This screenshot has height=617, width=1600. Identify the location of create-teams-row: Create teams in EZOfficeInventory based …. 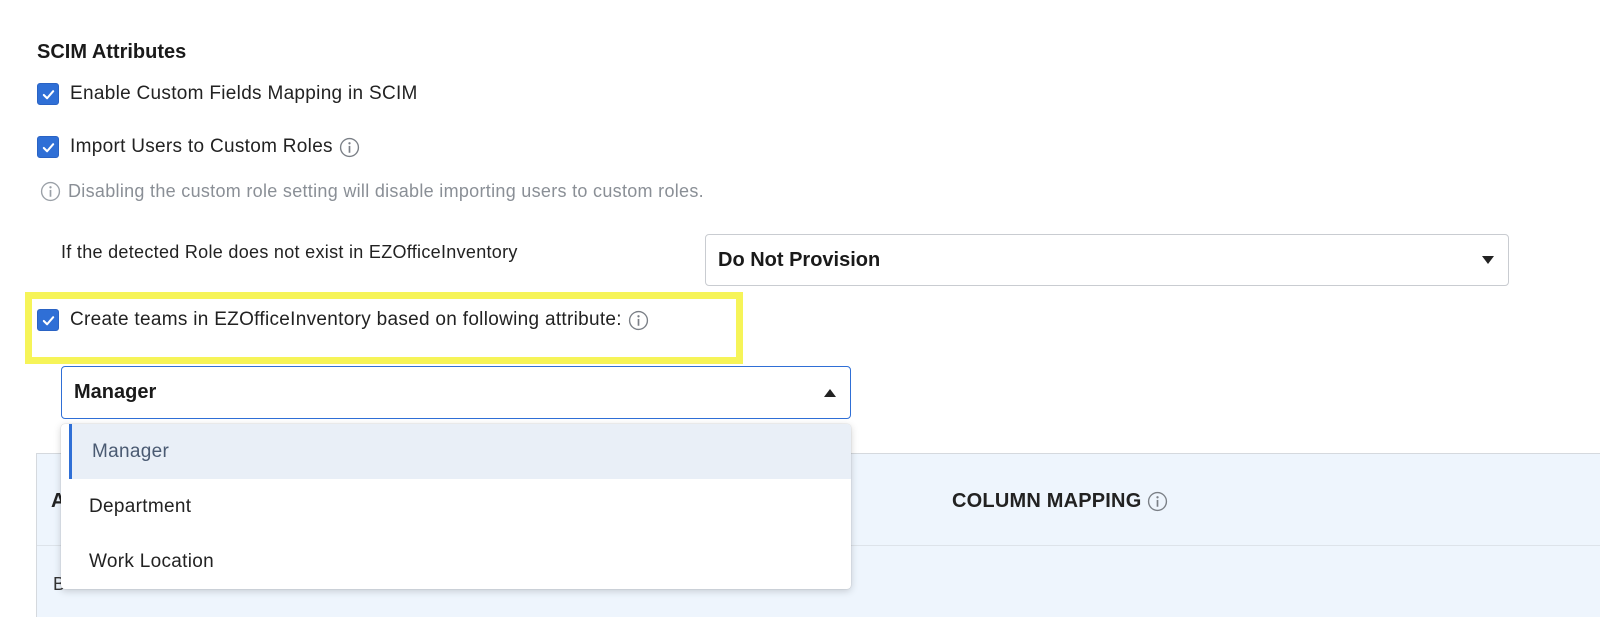
(343, 320).